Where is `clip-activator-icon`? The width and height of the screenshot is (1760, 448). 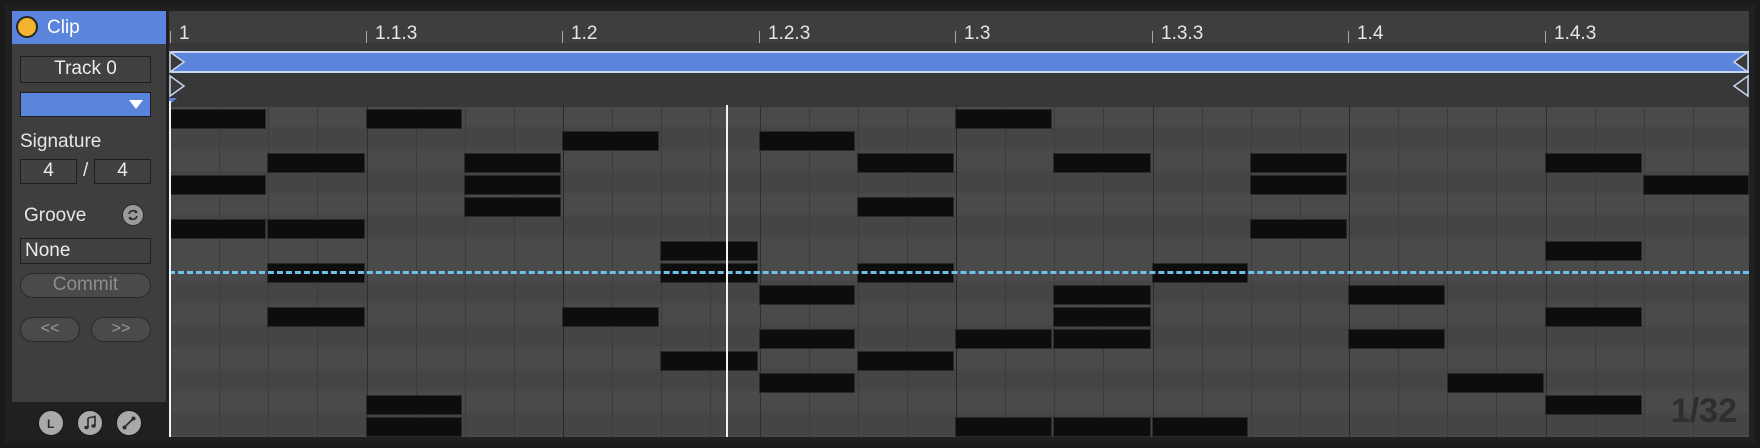
clip-activator-icon is located at coordinates (27, 27).